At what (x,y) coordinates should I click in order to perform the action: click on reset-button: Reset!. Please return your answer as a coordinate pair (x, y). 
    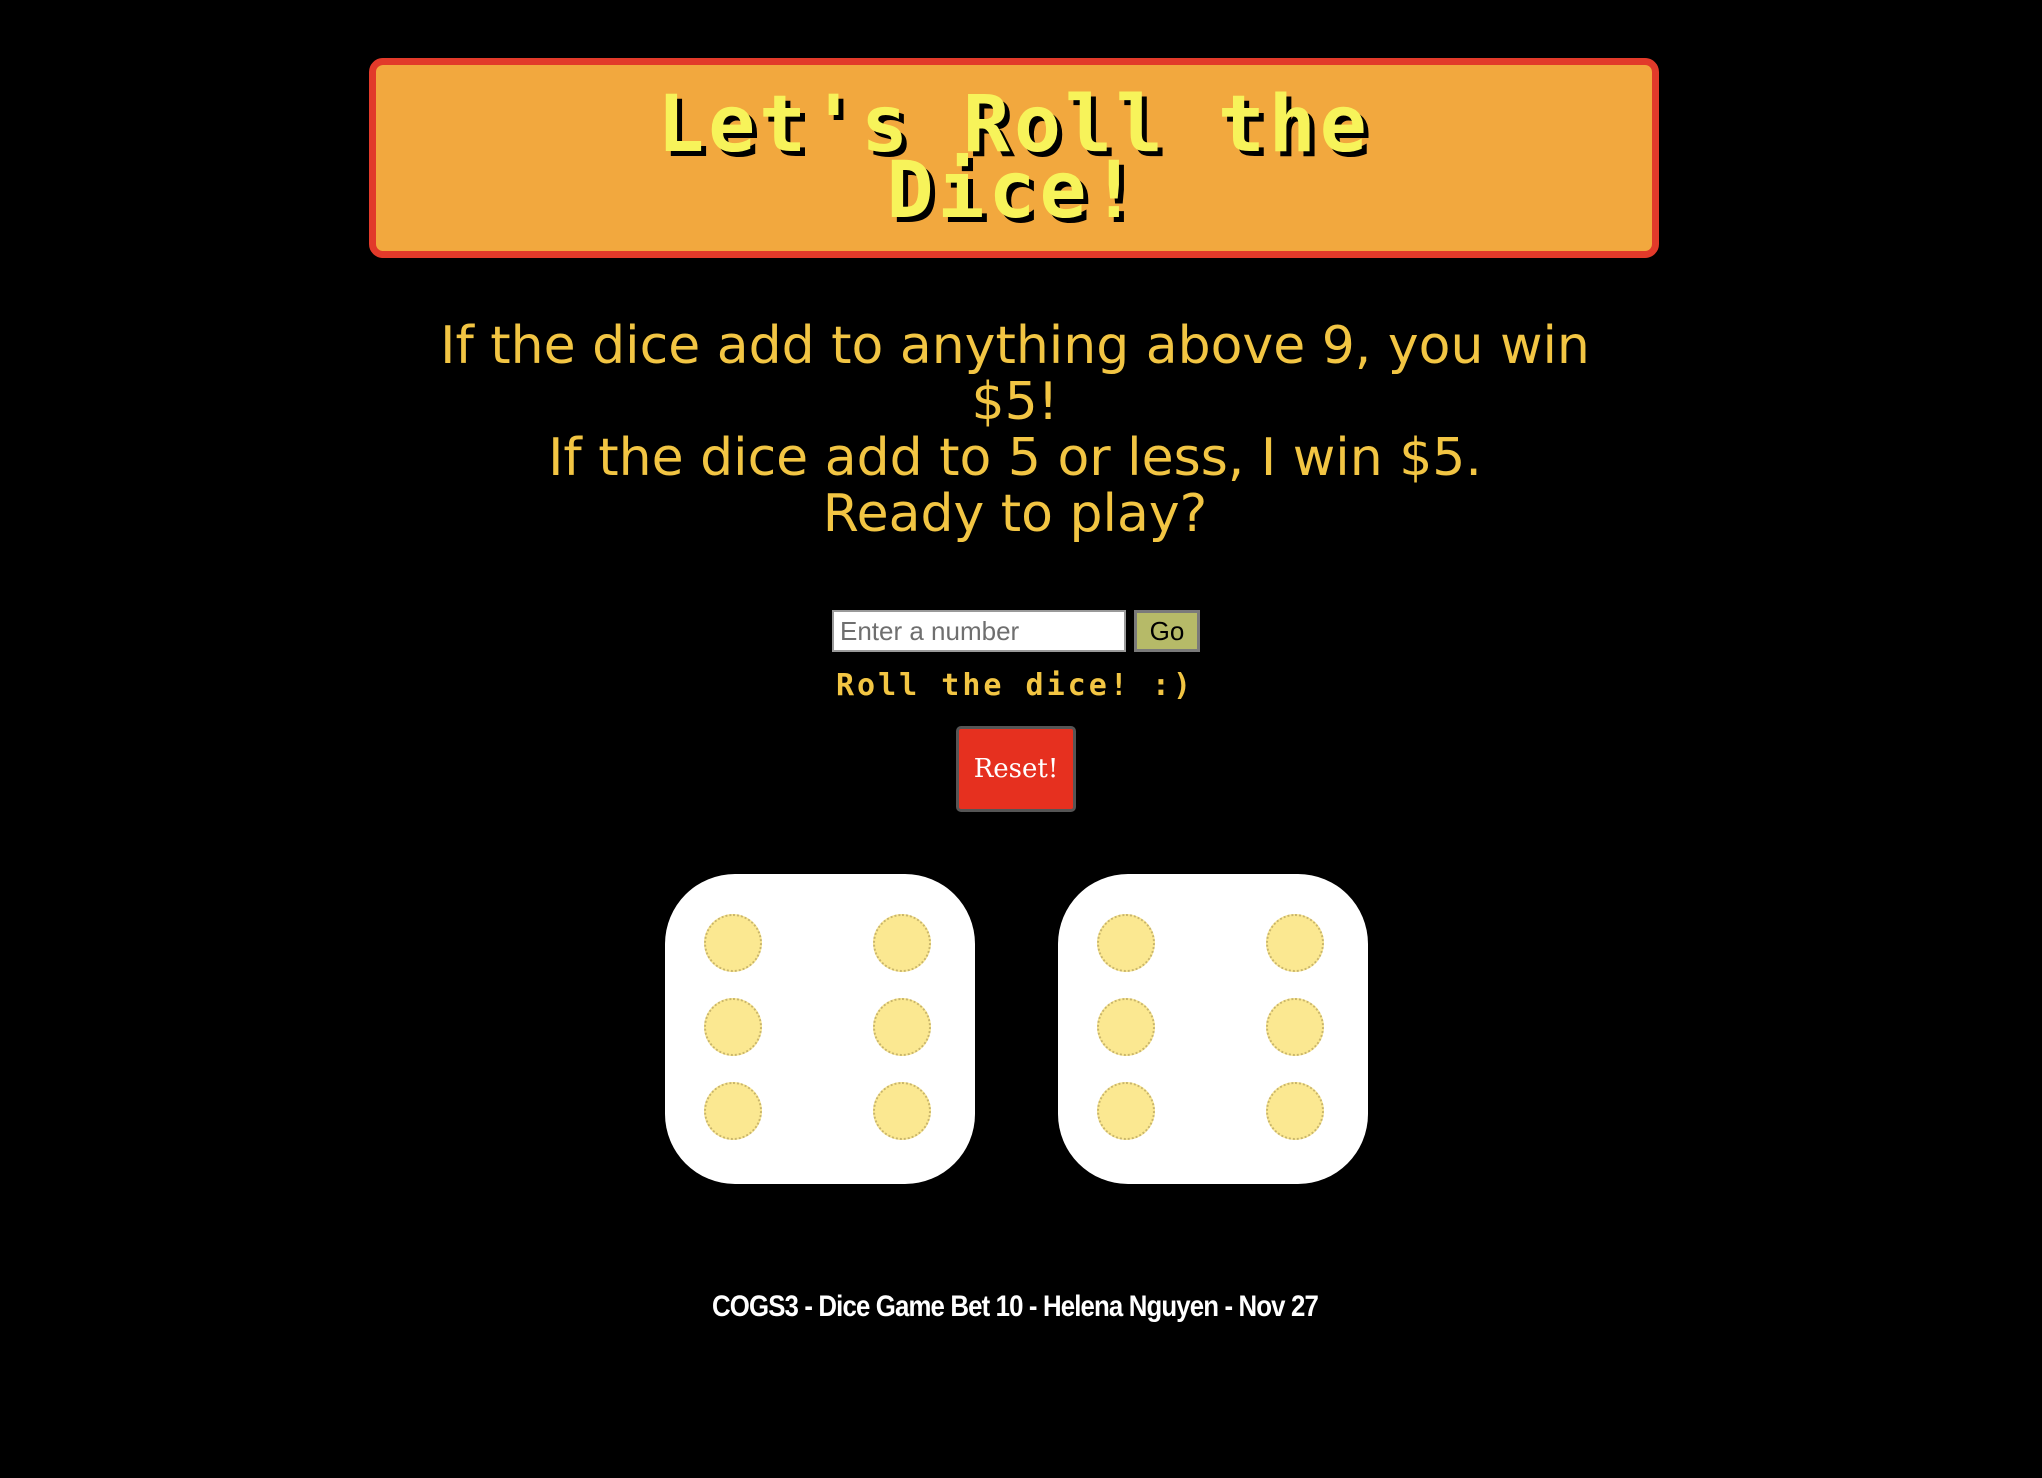
    Looking at the image, I should click on (1016, 769).